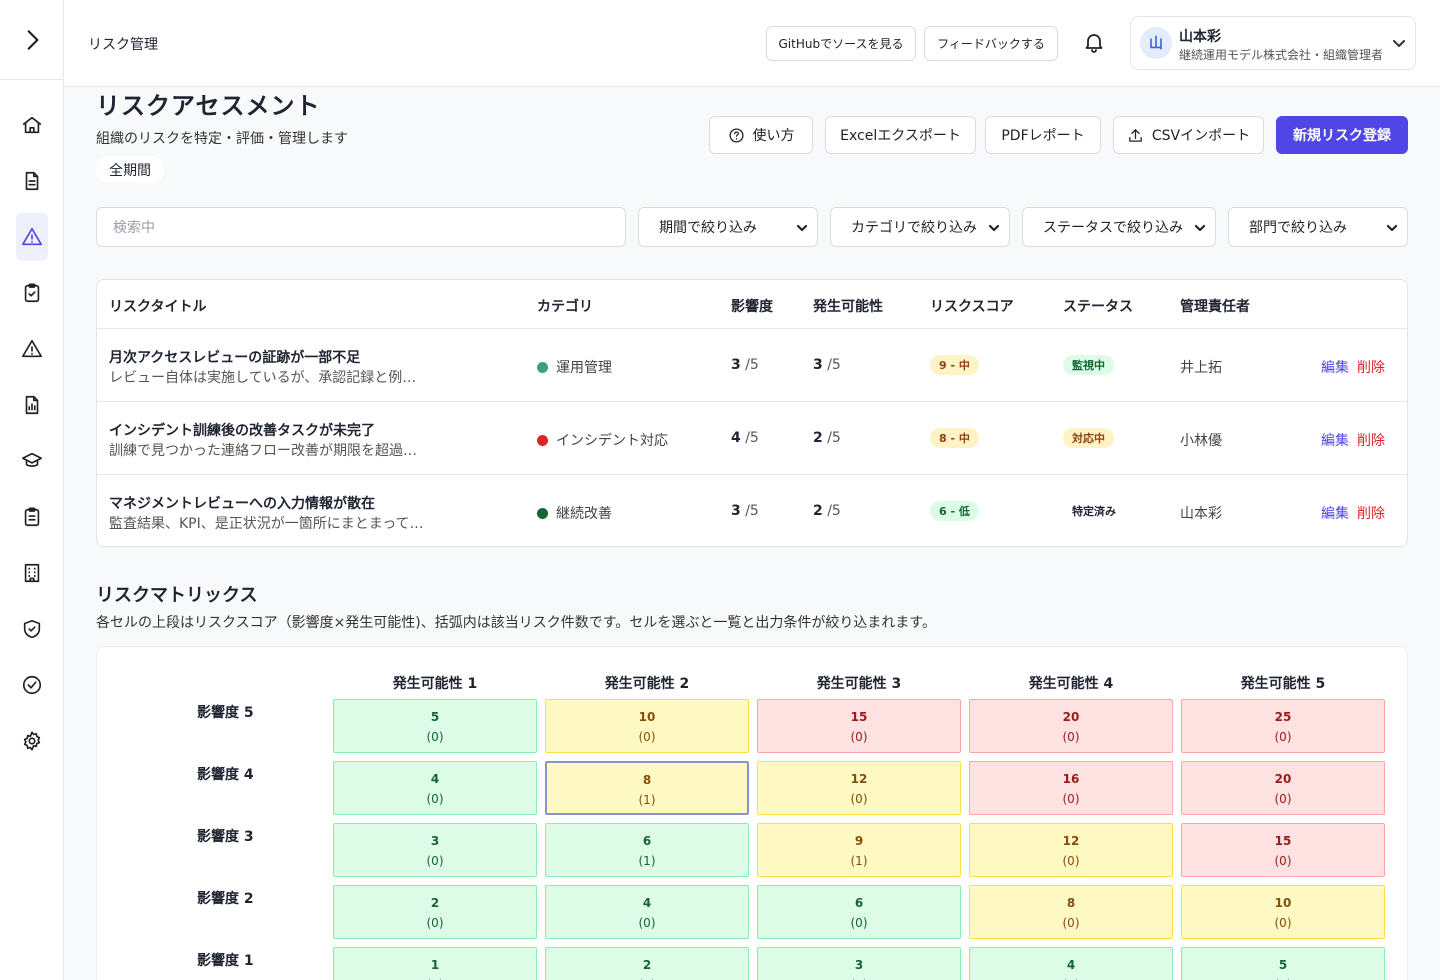 The height and width of the screenshot is (980, 1440). I want to click on matrix-cell-score: 3, so click(859, 965).